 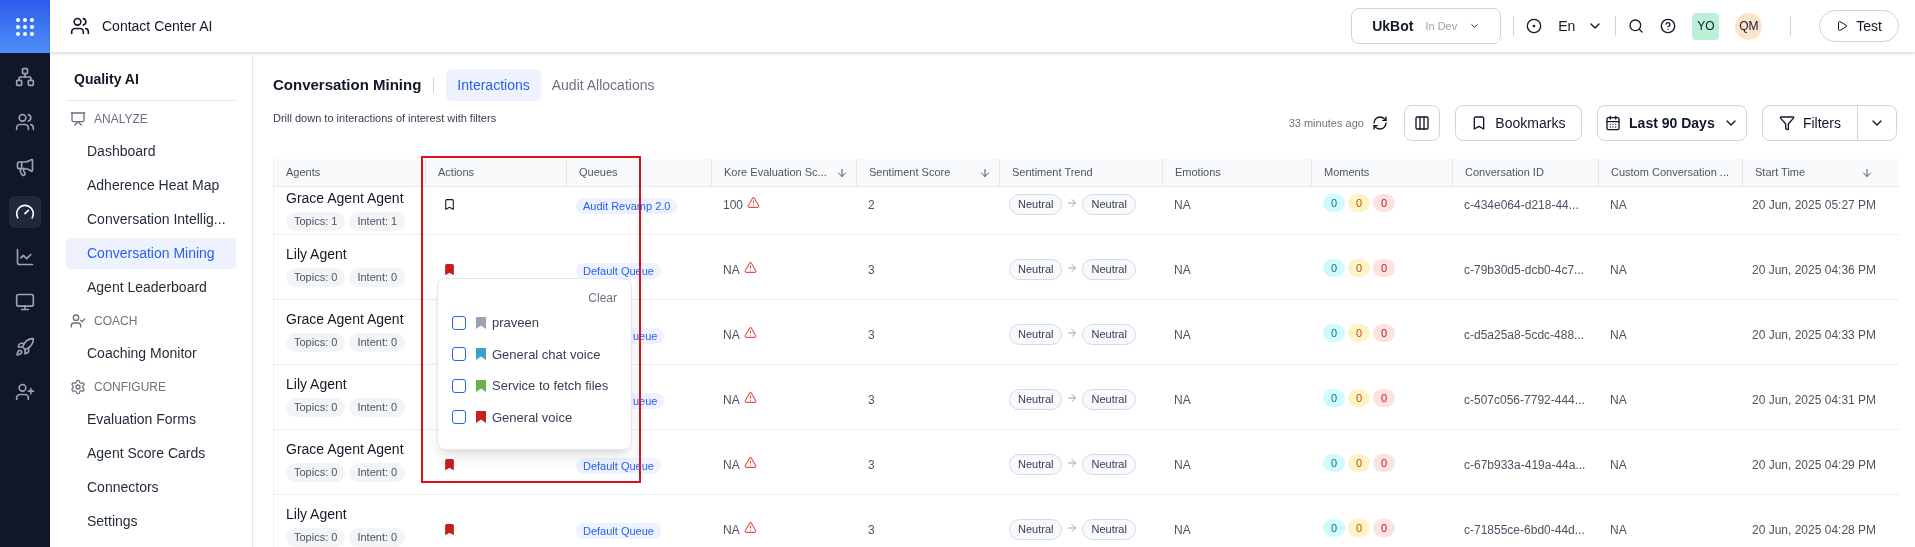 What do you see at coordinates (25, 302) in the screenshot?
I see `monitor-icon` at bounding box center [25, 302].